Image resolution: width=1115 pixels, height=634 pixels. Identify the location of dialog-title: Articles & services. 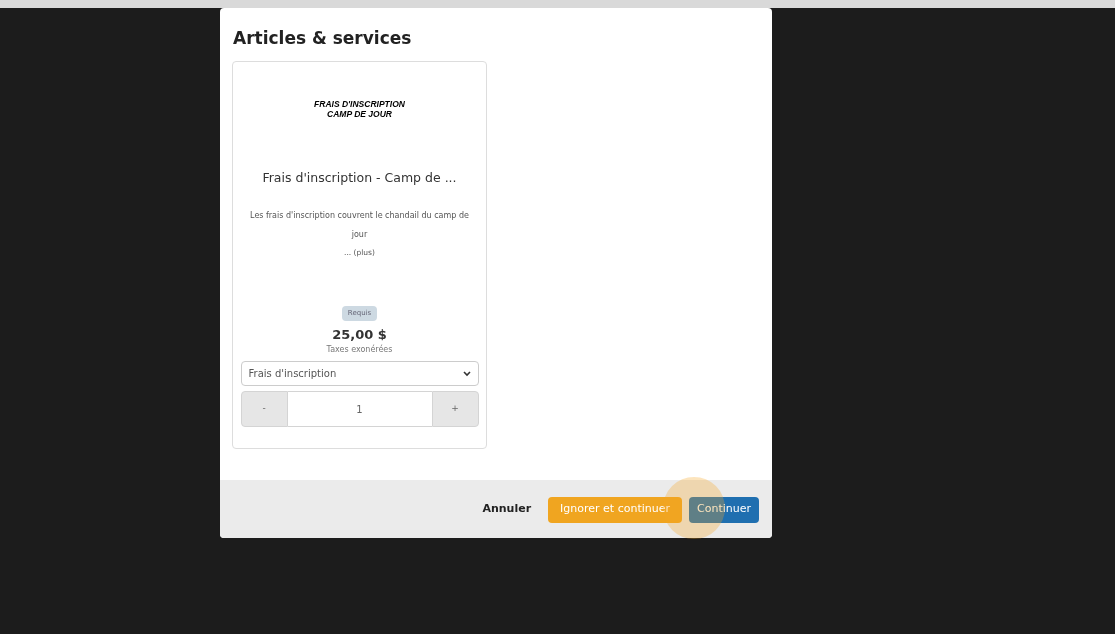
(323, 39).